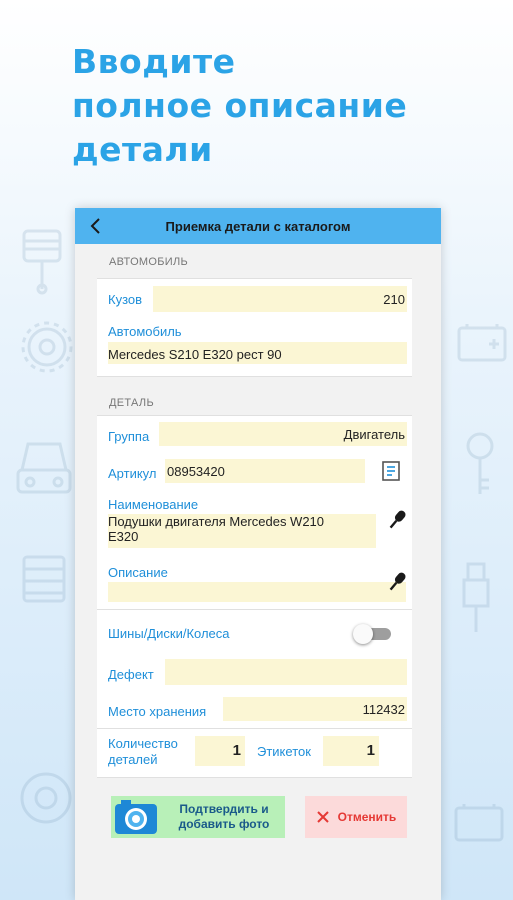  I want to click on name-label: Наименование, so click(153, 504).